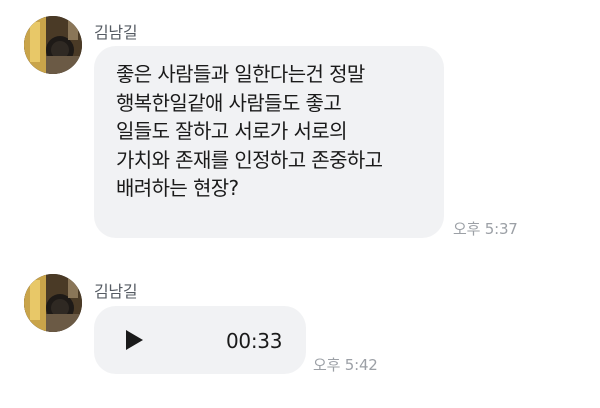 Image resolution: width=600 pixels, height=408 pixels. Describe the element at coordinates (134, 340) in the screenshot. I see `play-icon` at that location.